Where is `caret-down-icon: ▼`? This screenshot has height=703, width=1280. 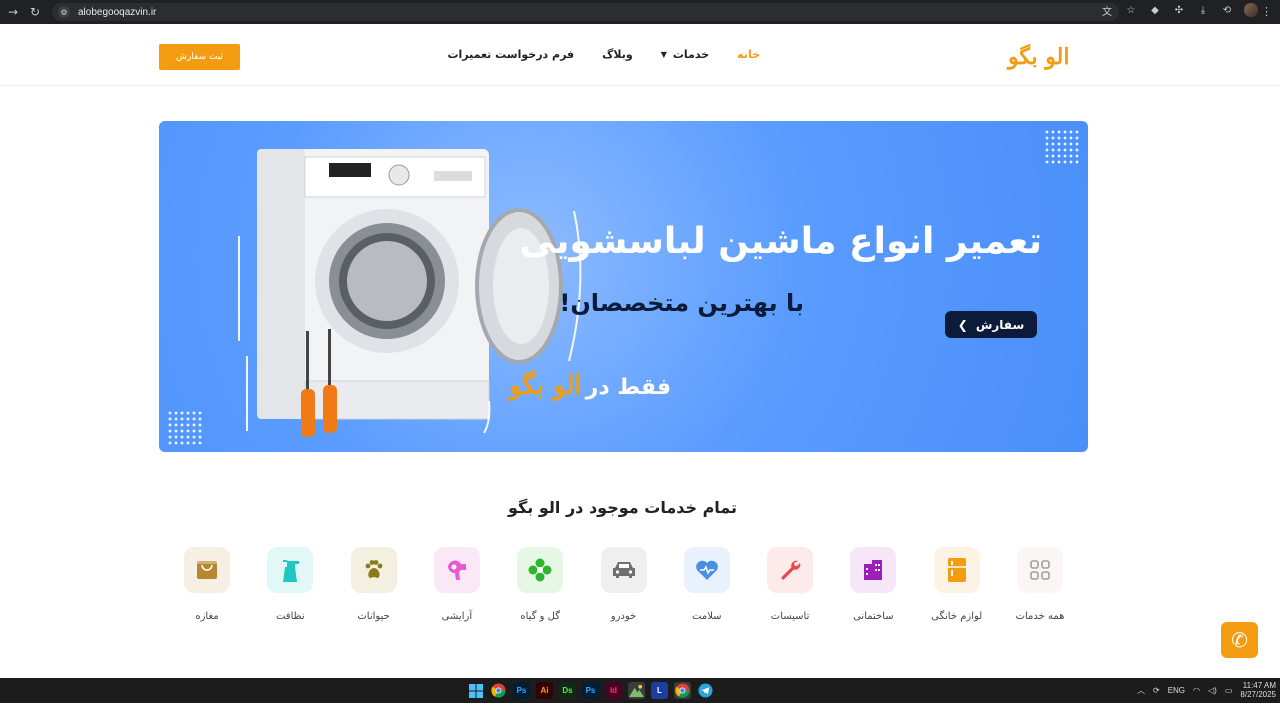
caret-down-icon: ▼ is located at coordinates (663, 54).